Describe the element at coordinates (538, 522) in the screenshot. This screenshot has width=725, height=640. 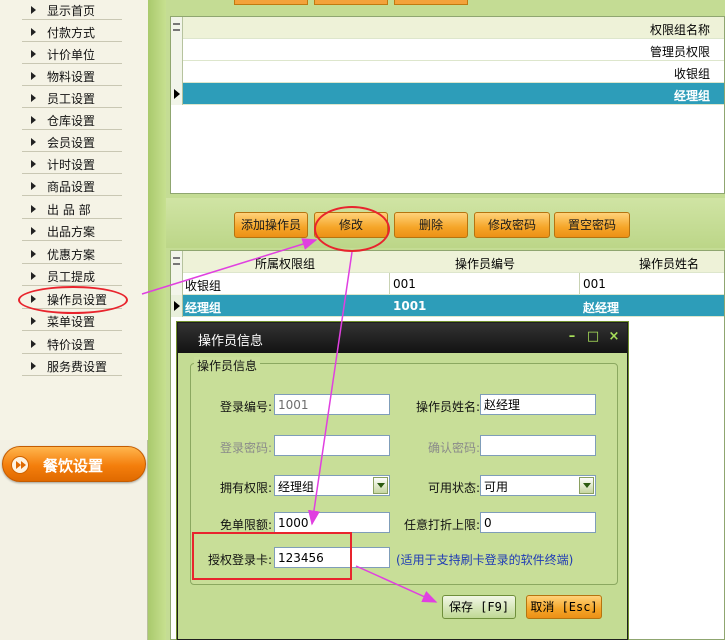
I see `discount-limit-input` at that location.